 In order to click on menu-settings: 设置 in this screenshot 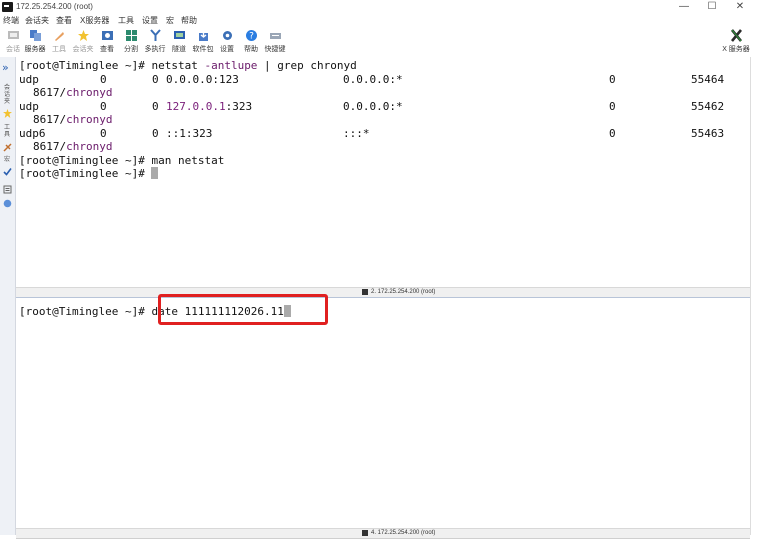, I will do `click(150, 20)`.